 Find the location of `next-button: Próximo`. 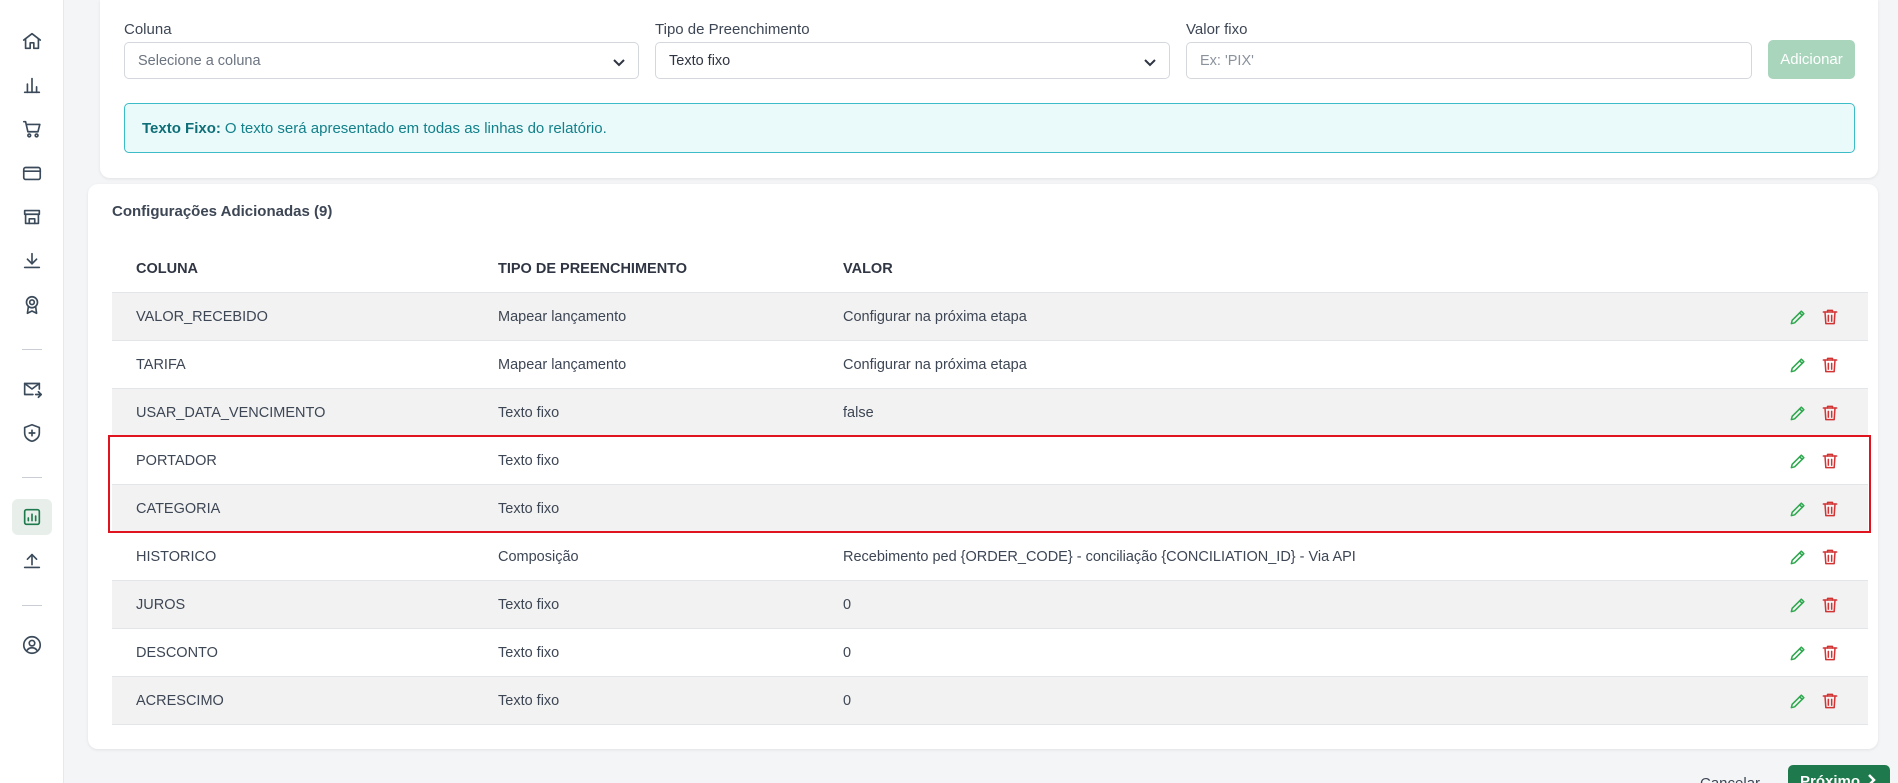

next-button: Próximo is located at coordinates (1839, 774).